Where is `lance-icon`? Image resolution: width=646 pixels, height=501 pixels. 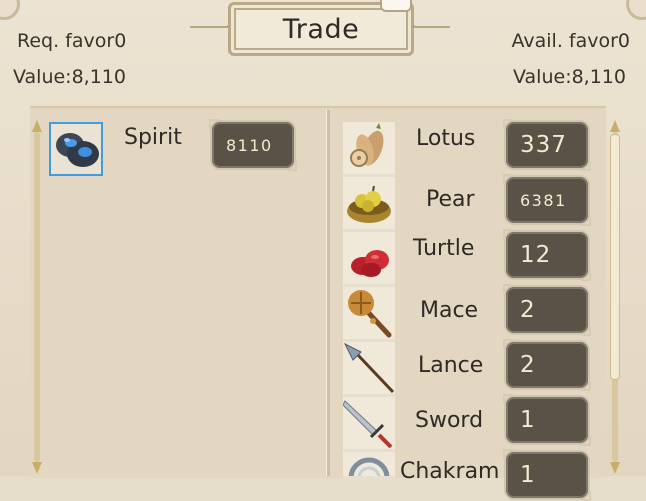 lance-icon is located at coordinates (369, 368).